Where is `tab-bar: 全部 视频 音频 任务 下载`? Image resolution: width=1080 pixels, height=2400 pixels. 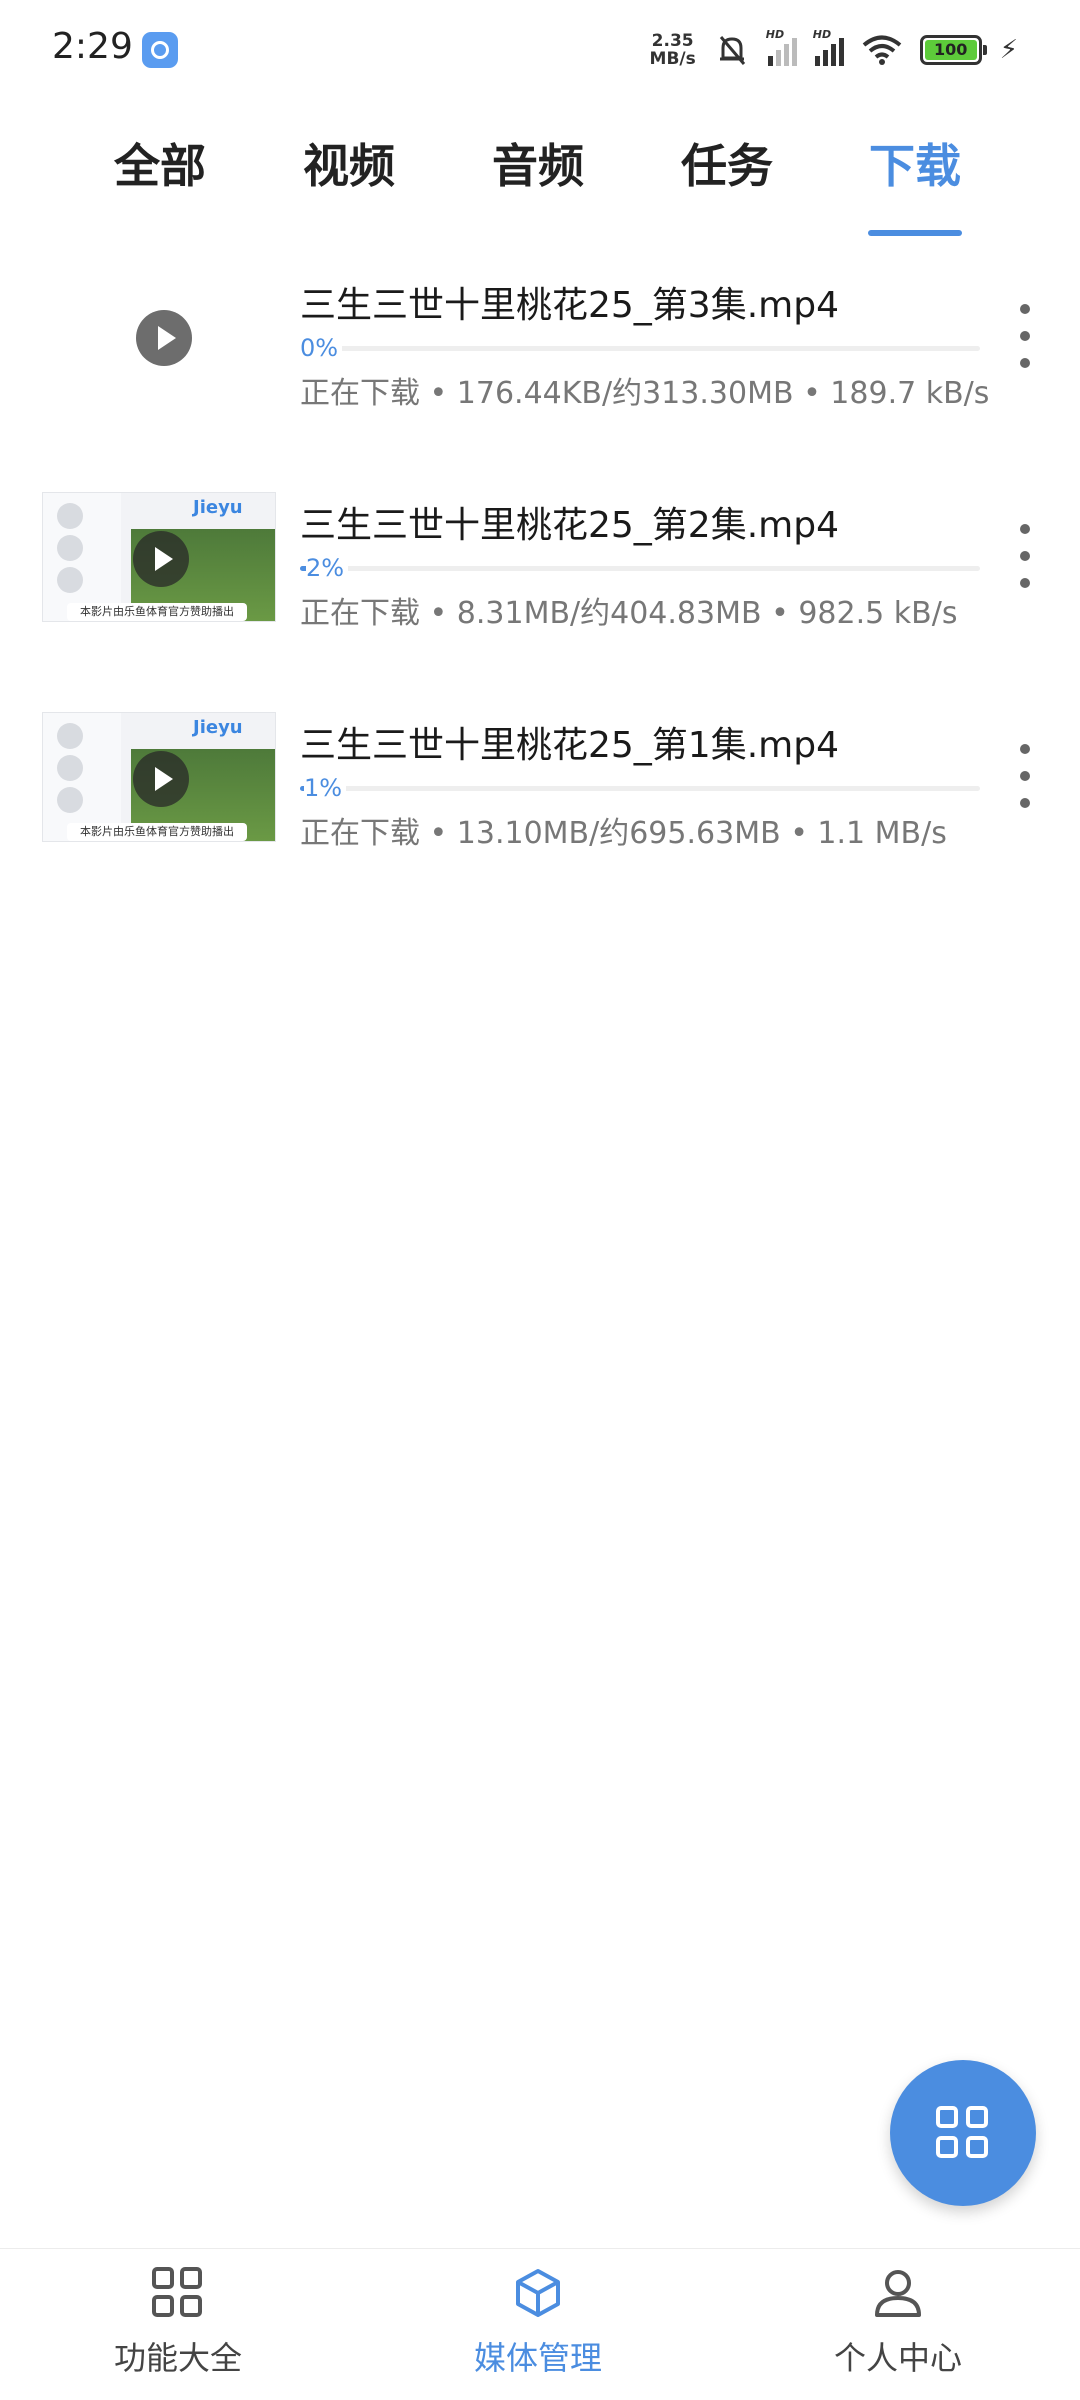
tab-bar: 全部 视频 音频 任务 下载 is located at coordinates (540, 180).